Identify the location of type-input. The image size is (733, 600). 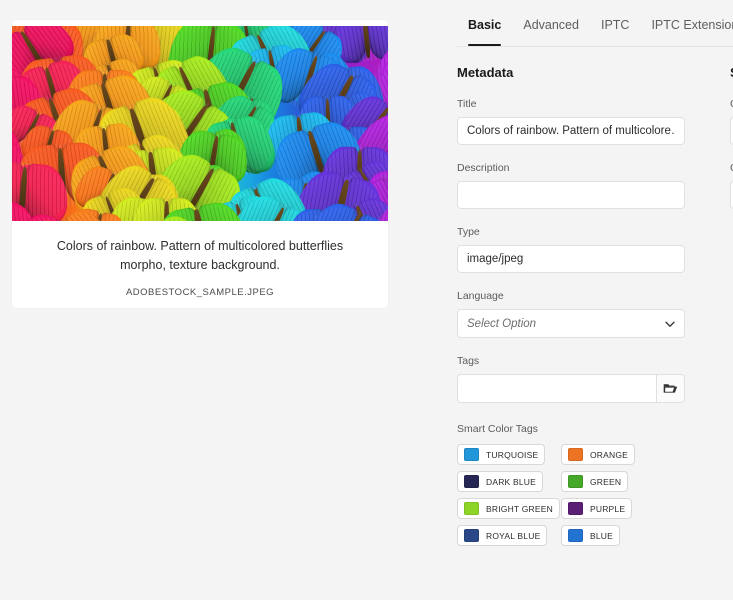
(571, 259).